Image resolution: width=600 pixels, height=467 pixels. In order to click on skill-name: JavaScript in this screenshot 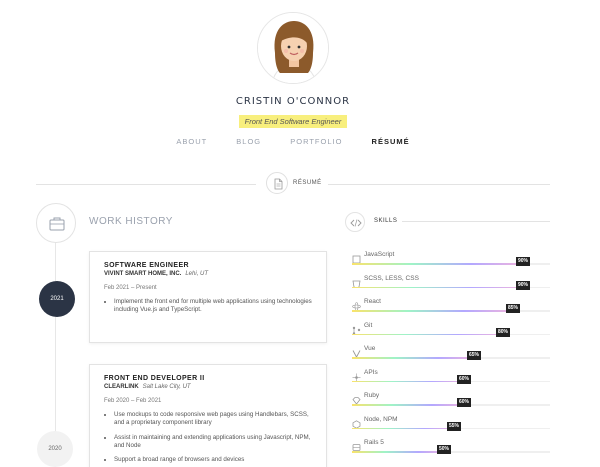, I will do `click(379, 254)`.